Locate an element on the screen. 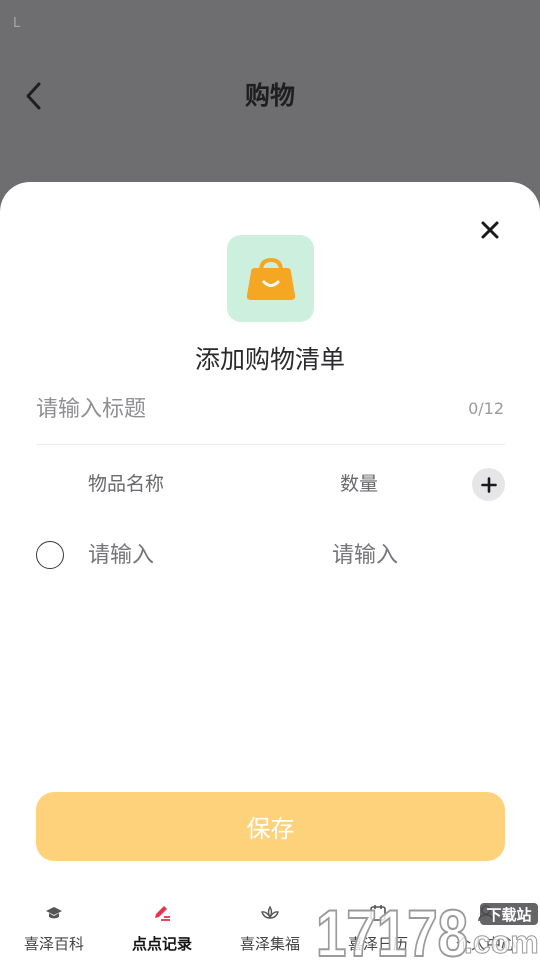  close-button is located at coordinates (490, 230).